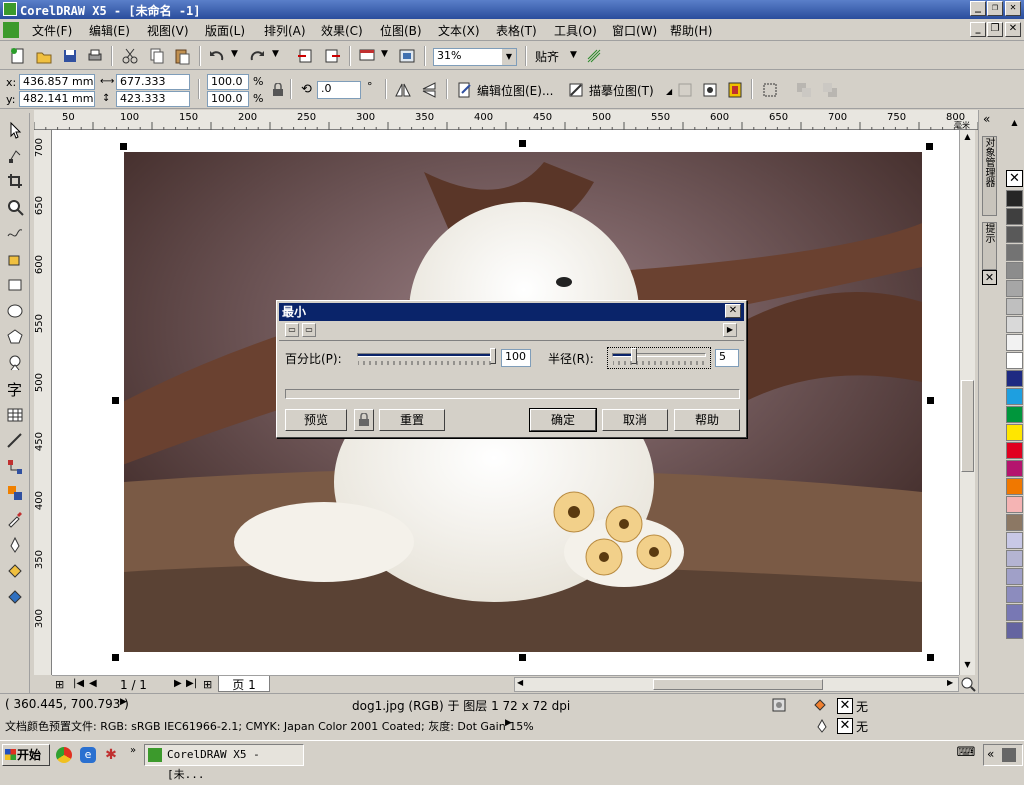 The height and width of the screenshot is (785, 1024). I want to click on table-tool-icon, so click(15, 415).